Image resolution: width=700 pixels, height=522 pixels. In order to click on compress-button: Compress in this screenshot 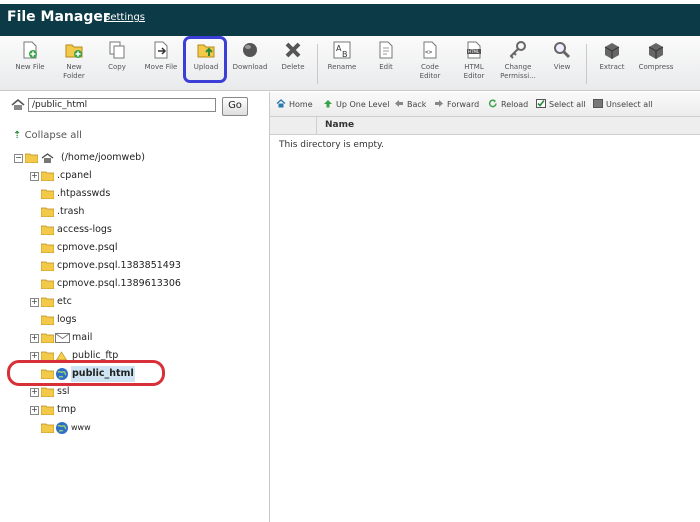, I will do `click(656, 56)`.